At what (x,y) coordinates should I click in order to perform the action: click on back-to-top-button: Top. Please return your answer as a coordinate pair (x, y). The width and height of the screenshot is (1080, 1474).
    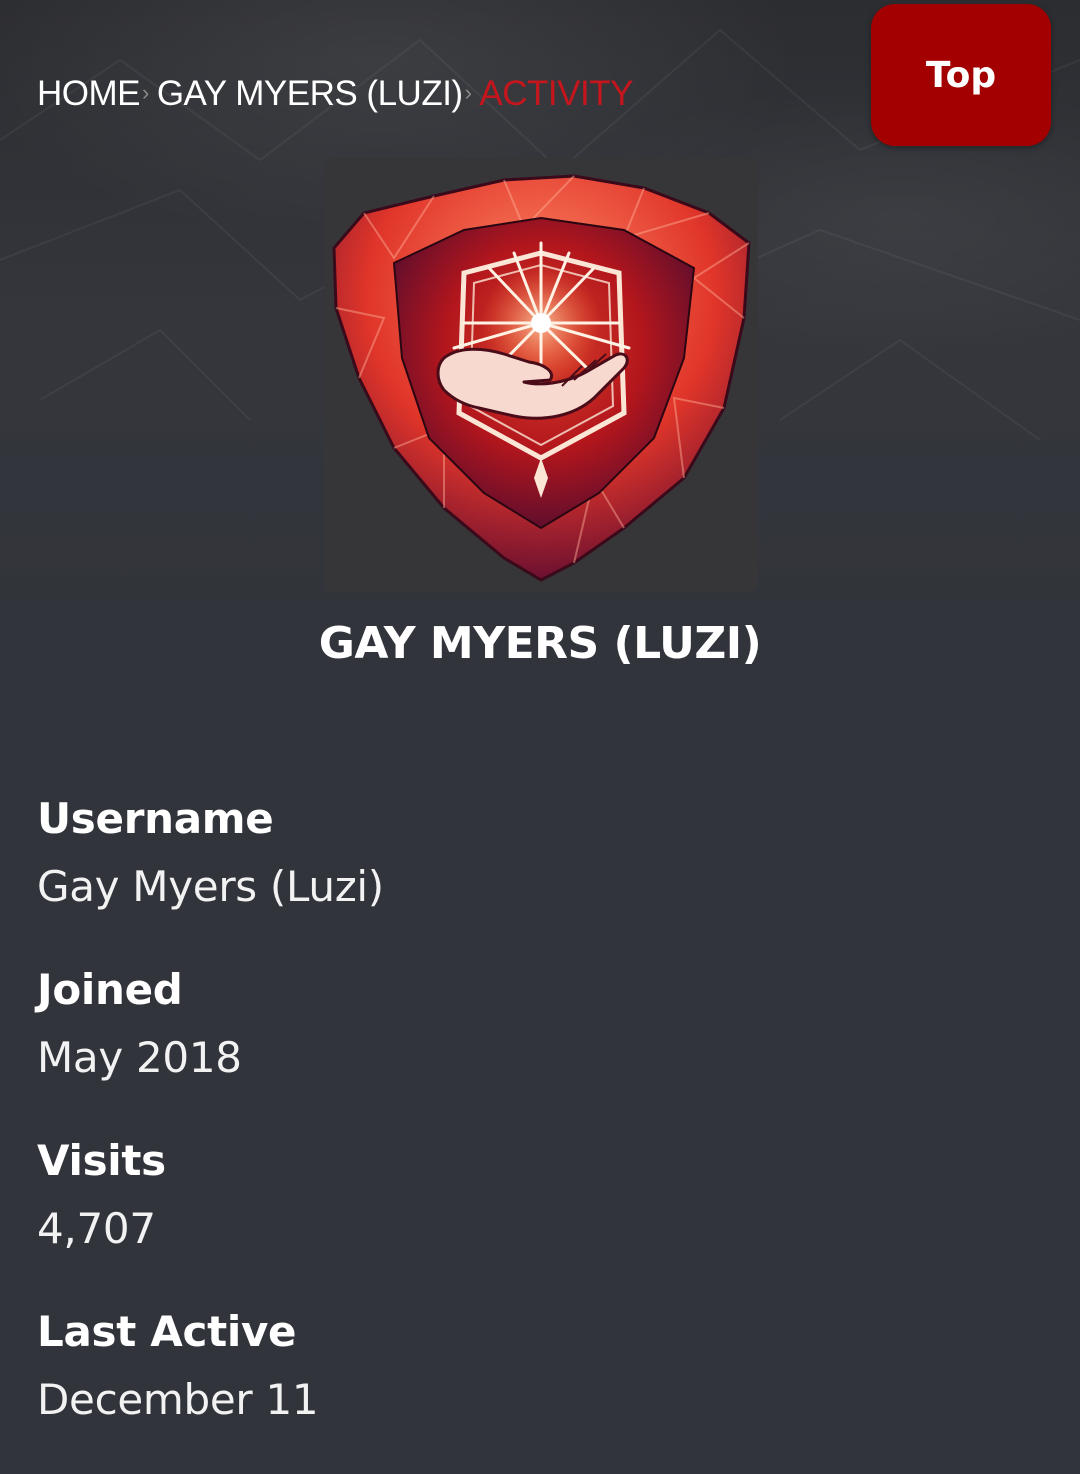
    Looking at the image, I should click on (961, 75).